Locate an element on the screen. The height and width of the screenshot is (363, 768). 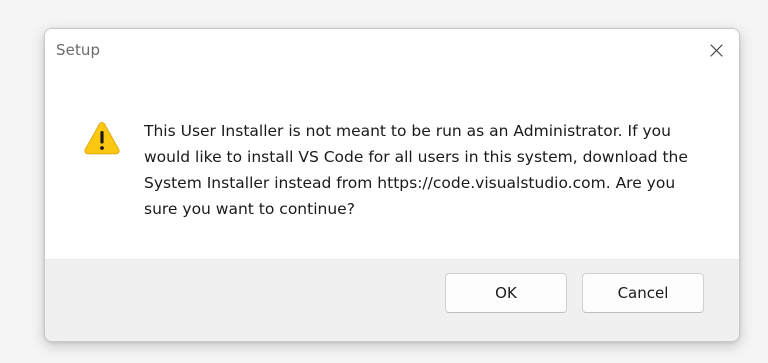
warning-icon is located at coordinates (102, 138).